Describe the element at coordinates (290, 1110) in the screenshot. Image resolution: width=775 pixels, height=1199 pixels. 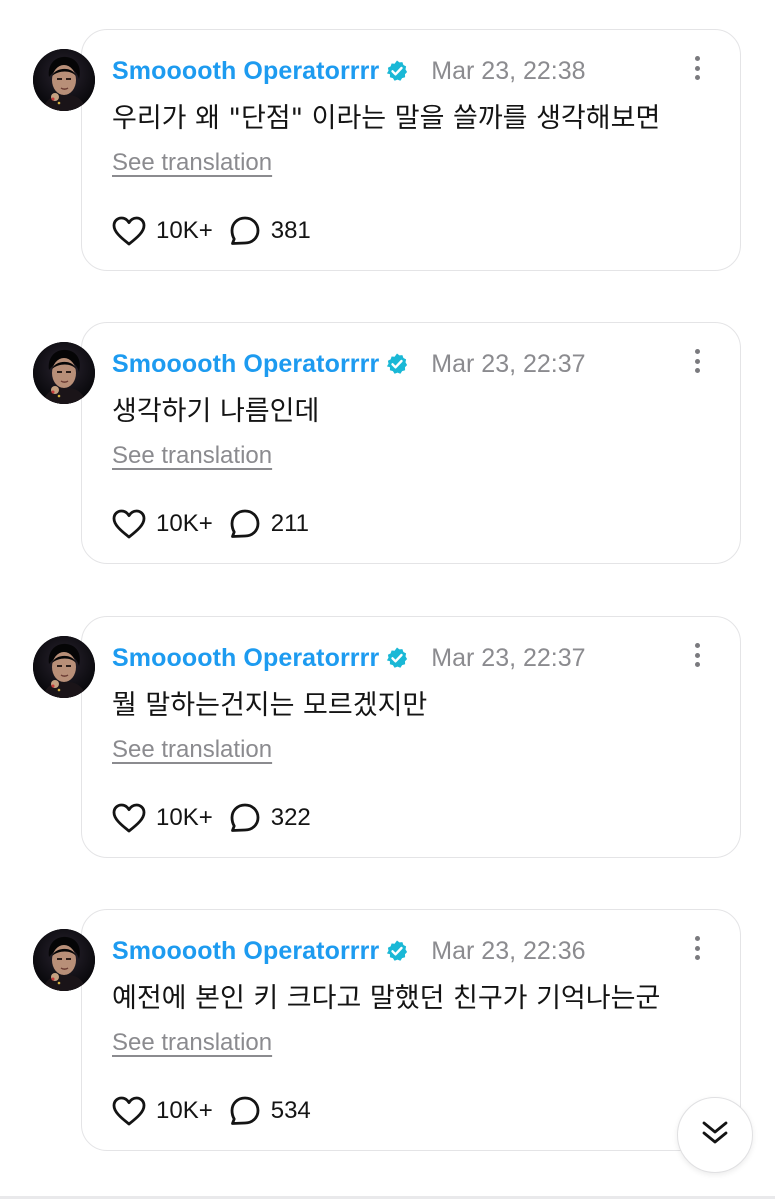
I see `reply-count: 534` at that location.